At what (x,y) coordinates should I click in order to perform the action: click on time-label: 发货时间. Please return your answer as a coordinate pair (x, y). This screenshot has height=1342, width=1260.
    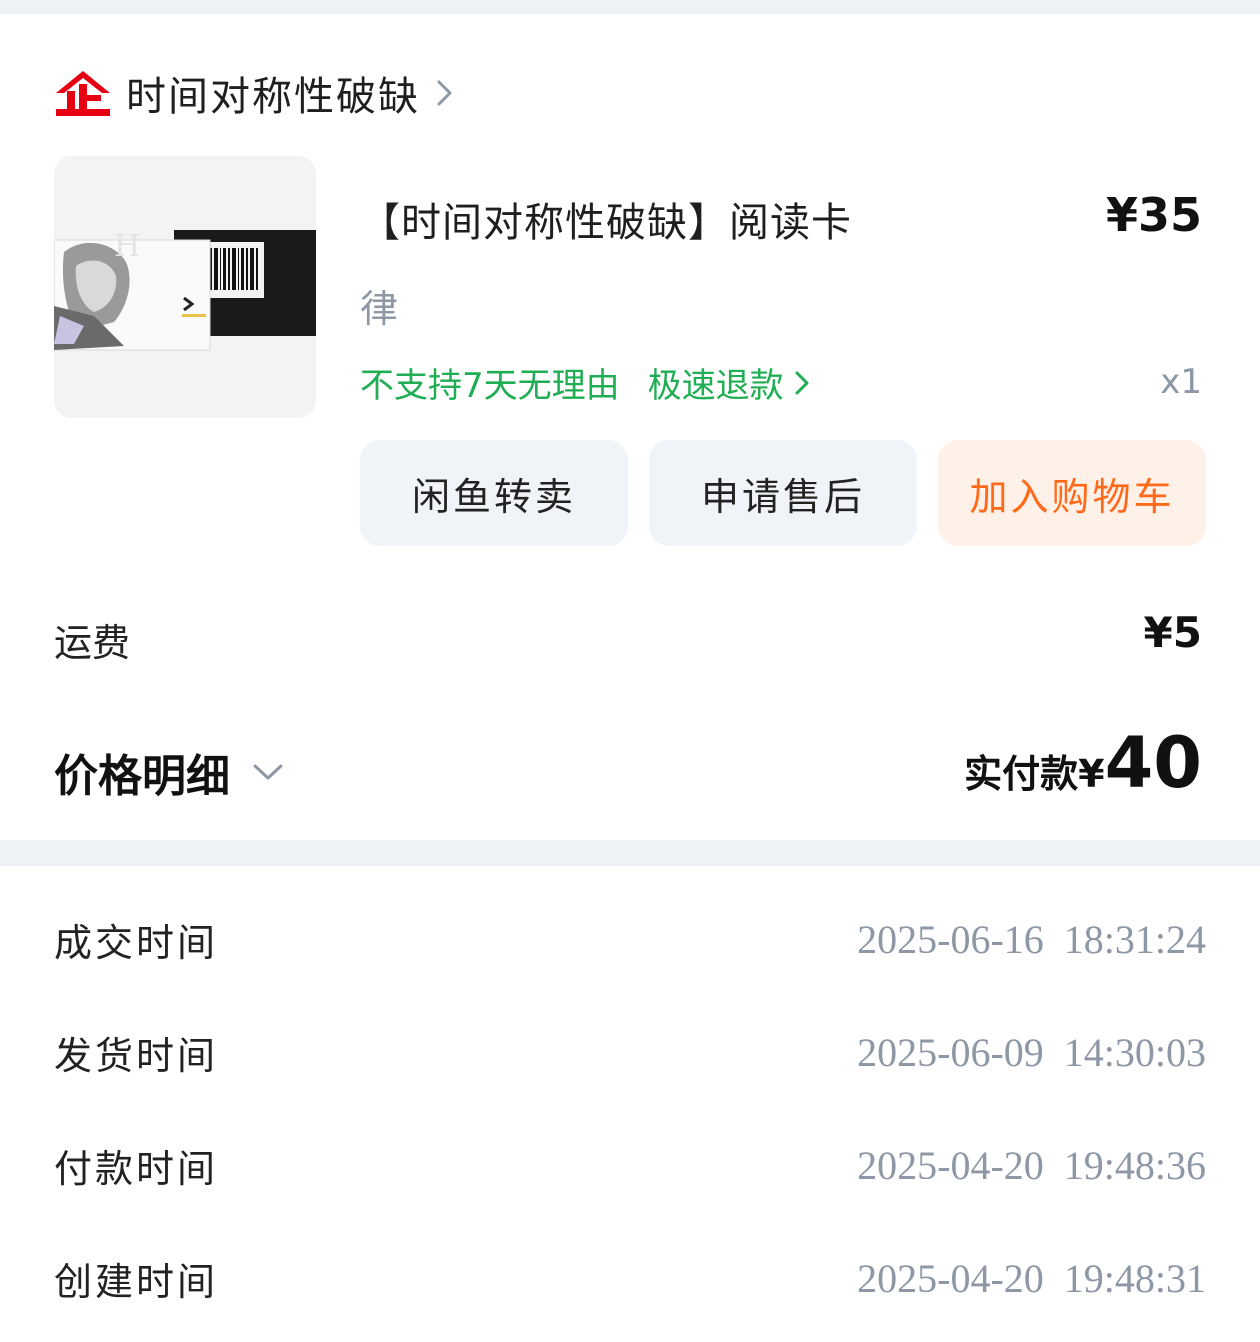
    Looking at the image, I should click on (136, 1056).